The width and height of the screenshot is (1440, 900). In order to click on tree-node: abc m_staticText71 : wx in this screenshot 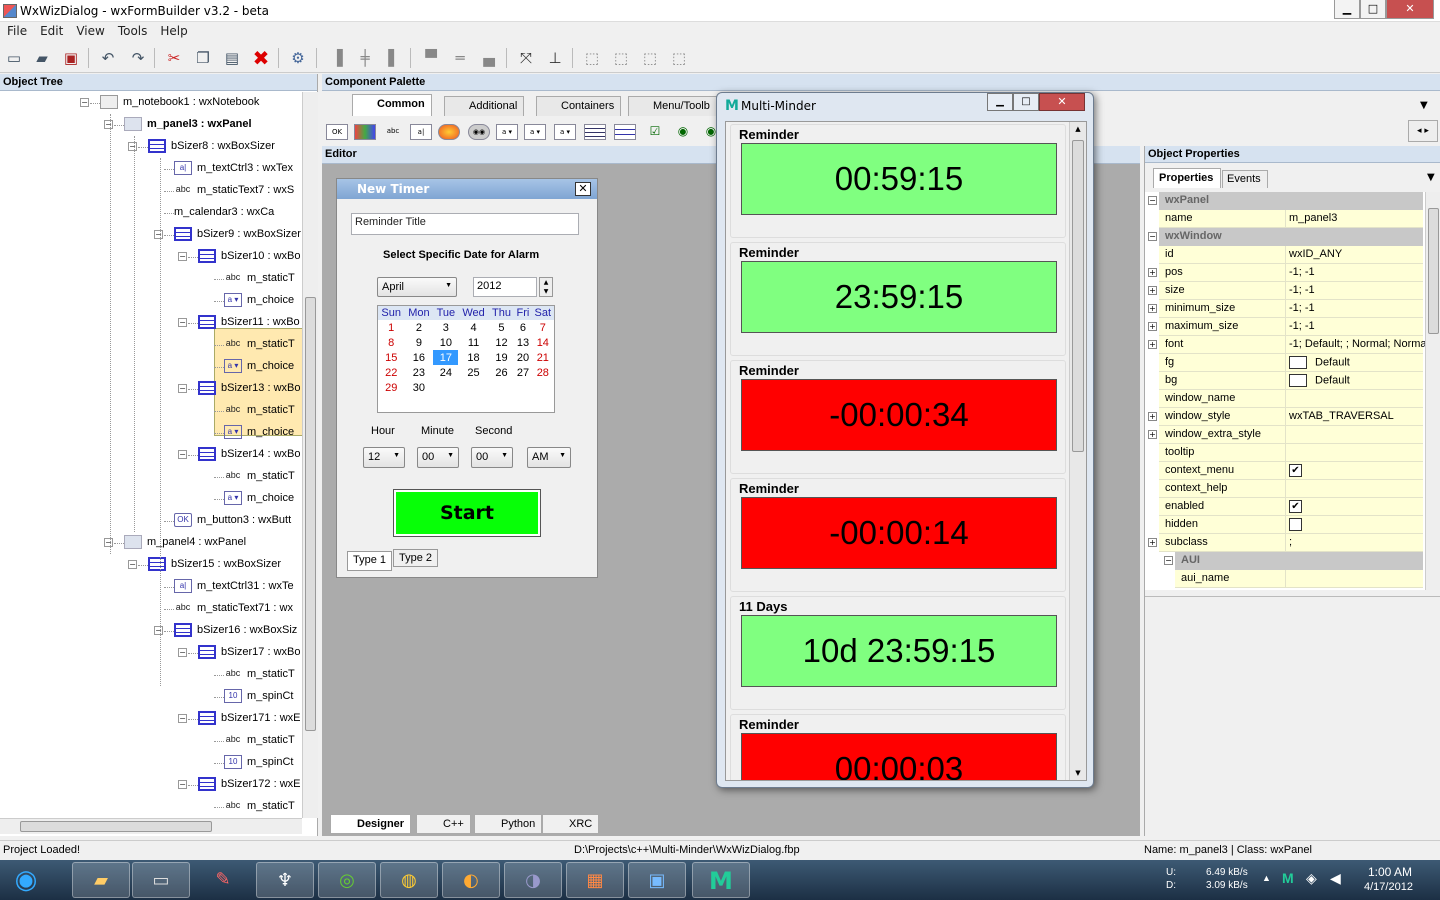, I will do `click(233, 608)`.